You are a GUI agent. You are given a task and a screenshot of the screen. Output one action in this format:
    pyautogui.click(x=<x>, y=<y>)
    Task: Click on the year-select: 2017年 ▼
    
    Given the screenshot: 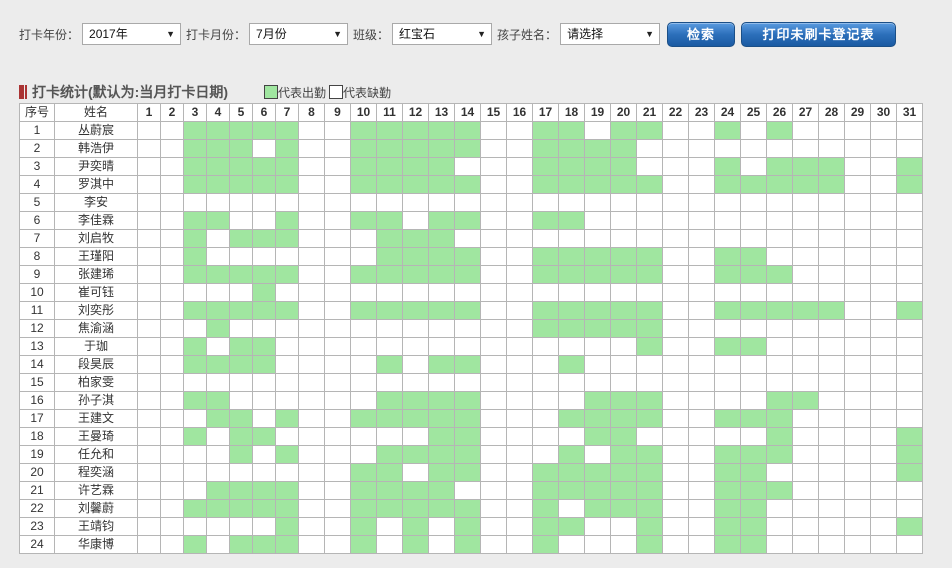 What is the action you would take?
    pyautogui.click(x=132, y=34)
    